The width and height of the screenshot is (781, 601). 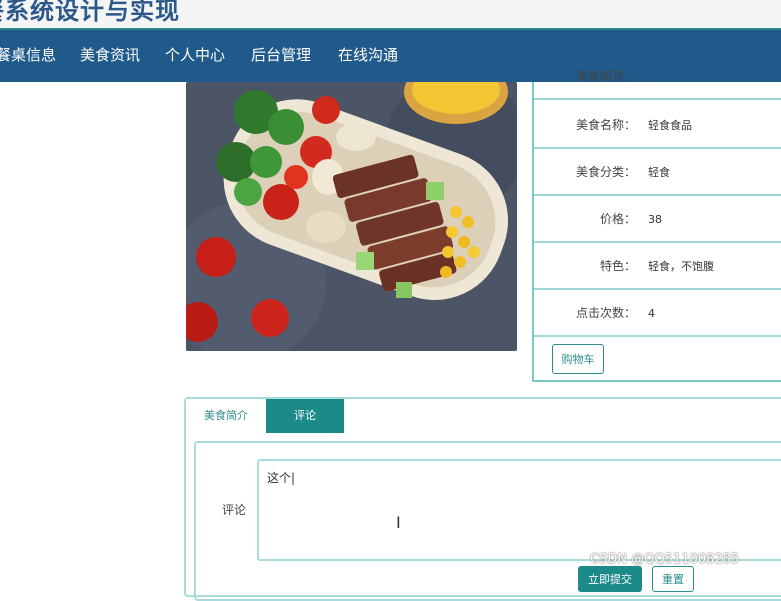 What do you see at coordinates (605, 76) in the screenshot?
I see `detail-label: 美食编号：` at bounding box center [605, 76].